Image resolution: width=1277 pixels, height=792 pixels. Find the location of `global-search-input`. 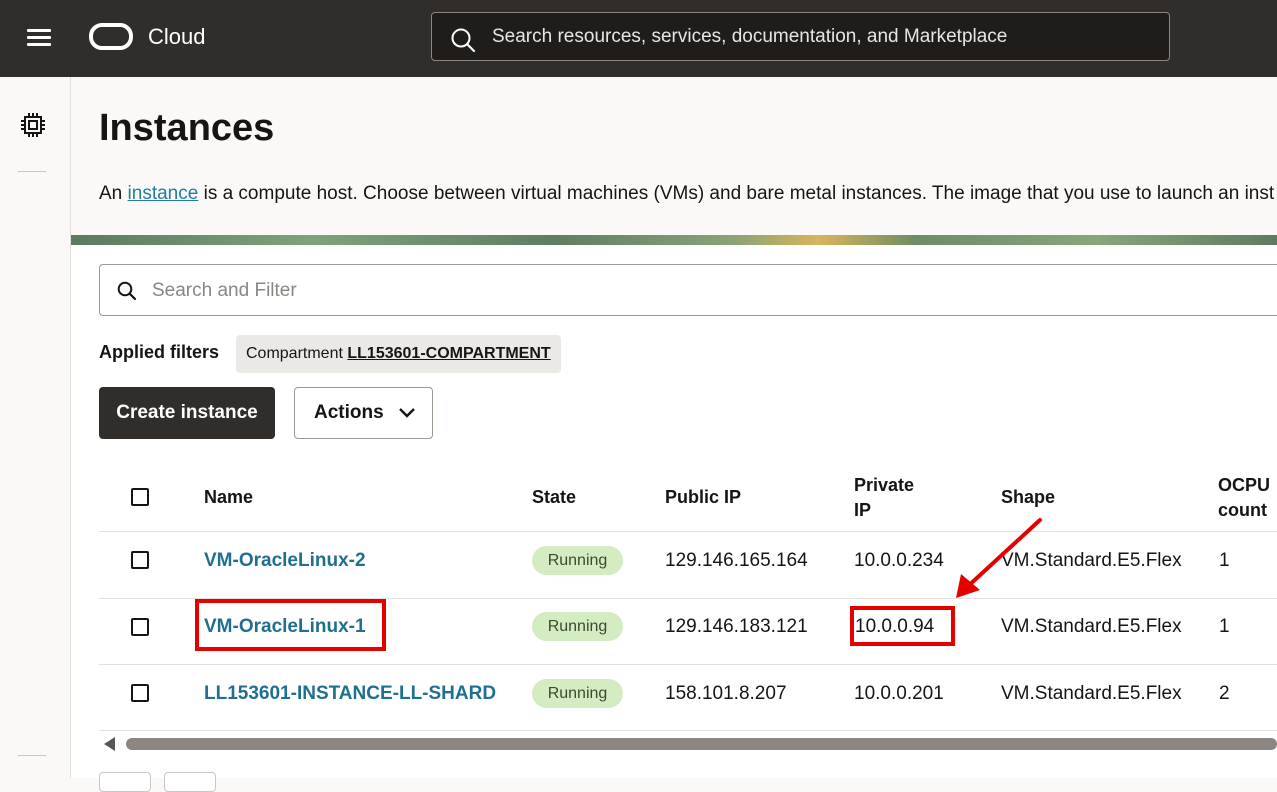

global-search-input is located at coordinates (822, 37).